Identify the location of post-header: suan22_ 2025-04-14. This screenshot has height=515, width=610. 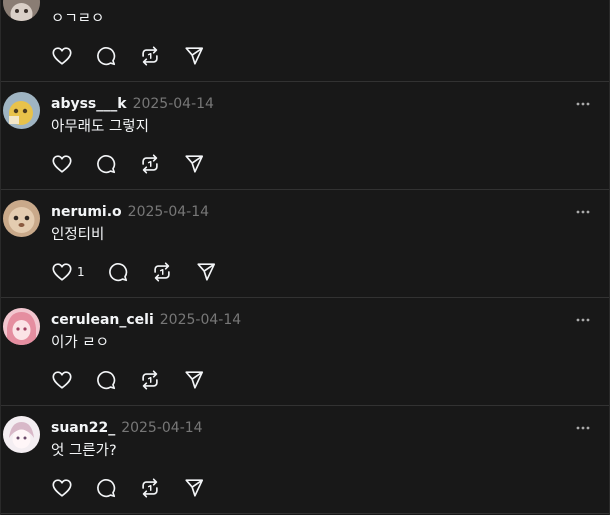
(127, 428).